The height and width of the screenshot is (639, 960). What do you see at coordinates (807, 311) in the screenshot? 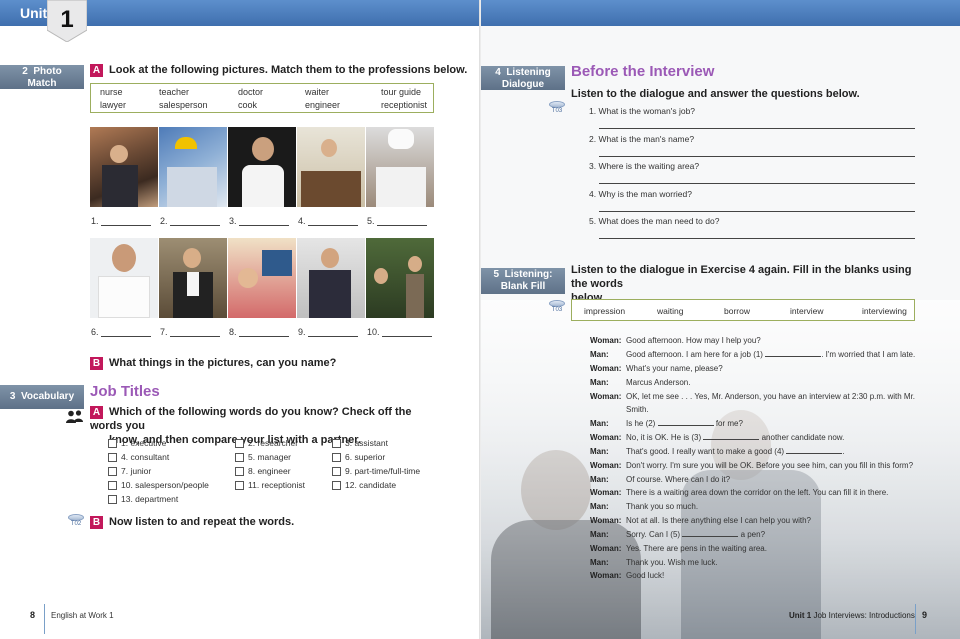
I see `fill-word: interview` at bounding box center [807, 311].